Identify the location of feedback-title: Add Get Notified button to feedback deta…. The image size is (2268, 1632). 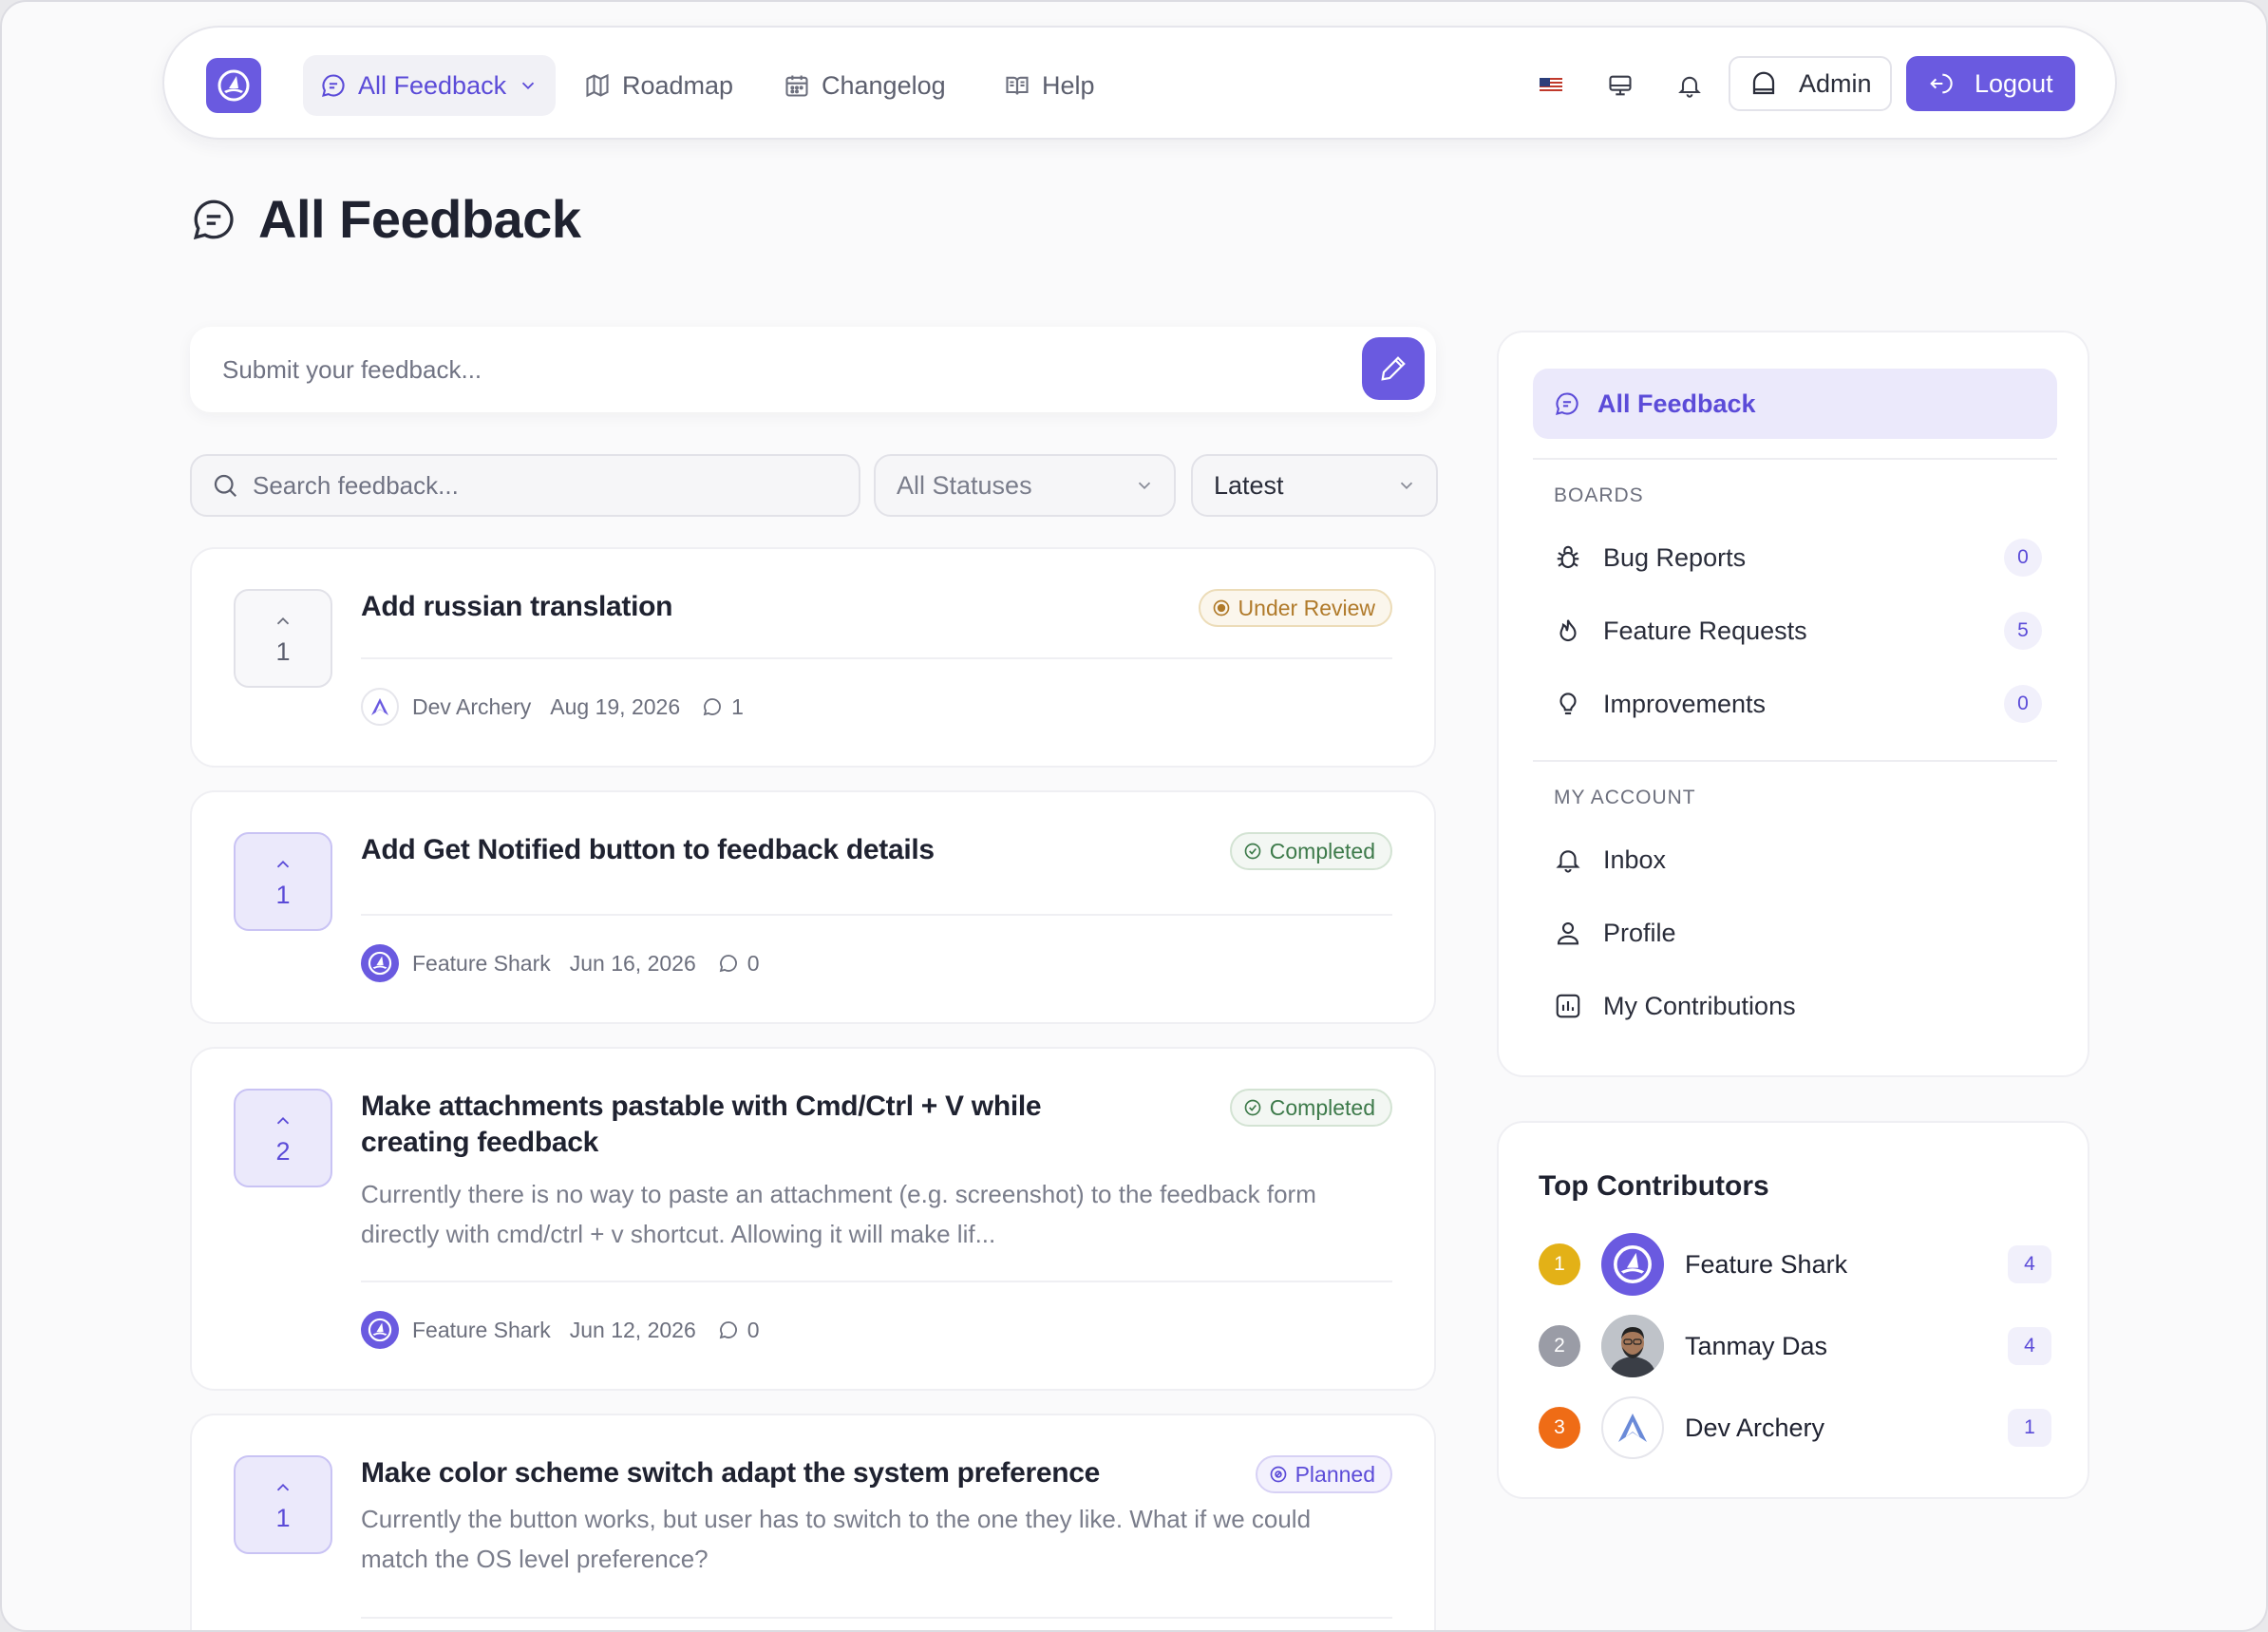
(750, 850).